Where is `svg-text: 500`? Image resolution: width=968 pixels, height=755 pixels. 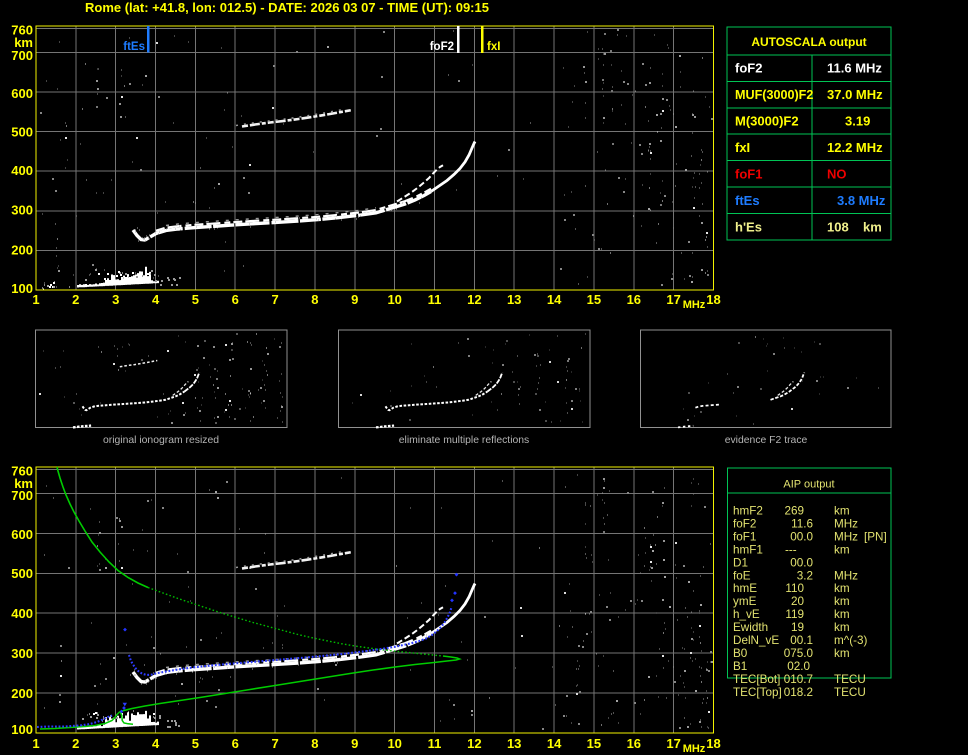 svg-text: 500 is located at coordinates (22, 573).